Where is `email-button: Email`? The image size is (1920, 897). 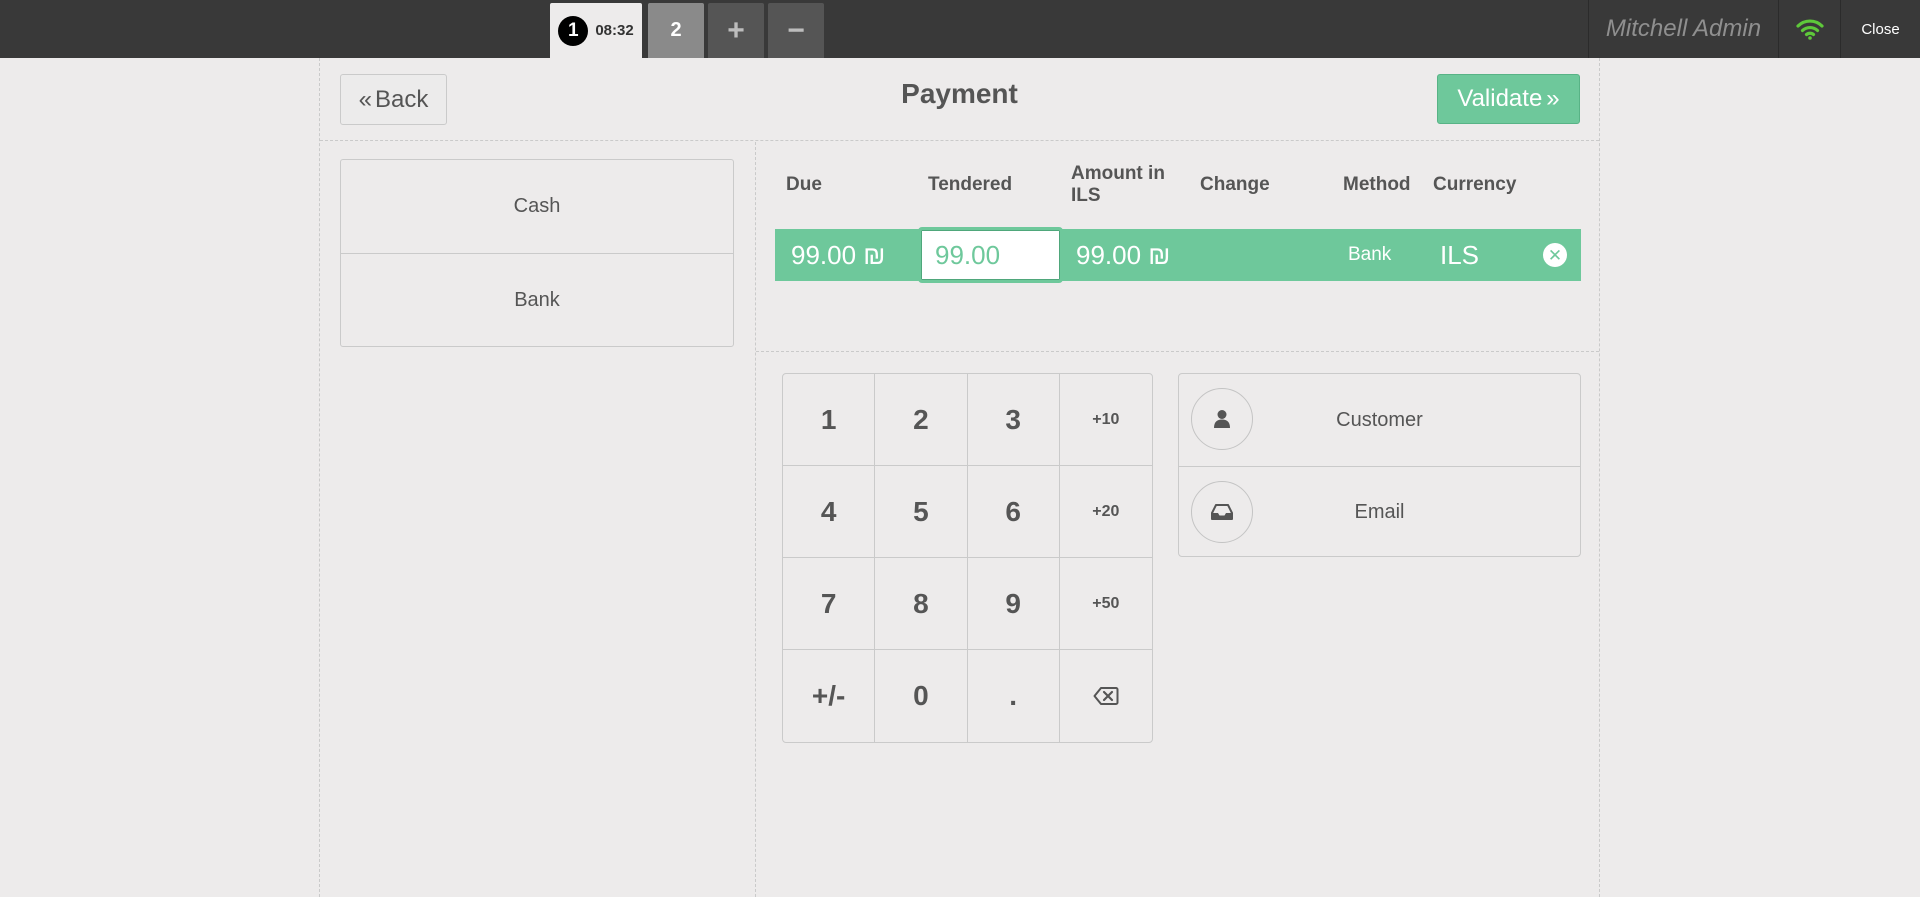 email-button: Email is located at coordinates (1379, 512).